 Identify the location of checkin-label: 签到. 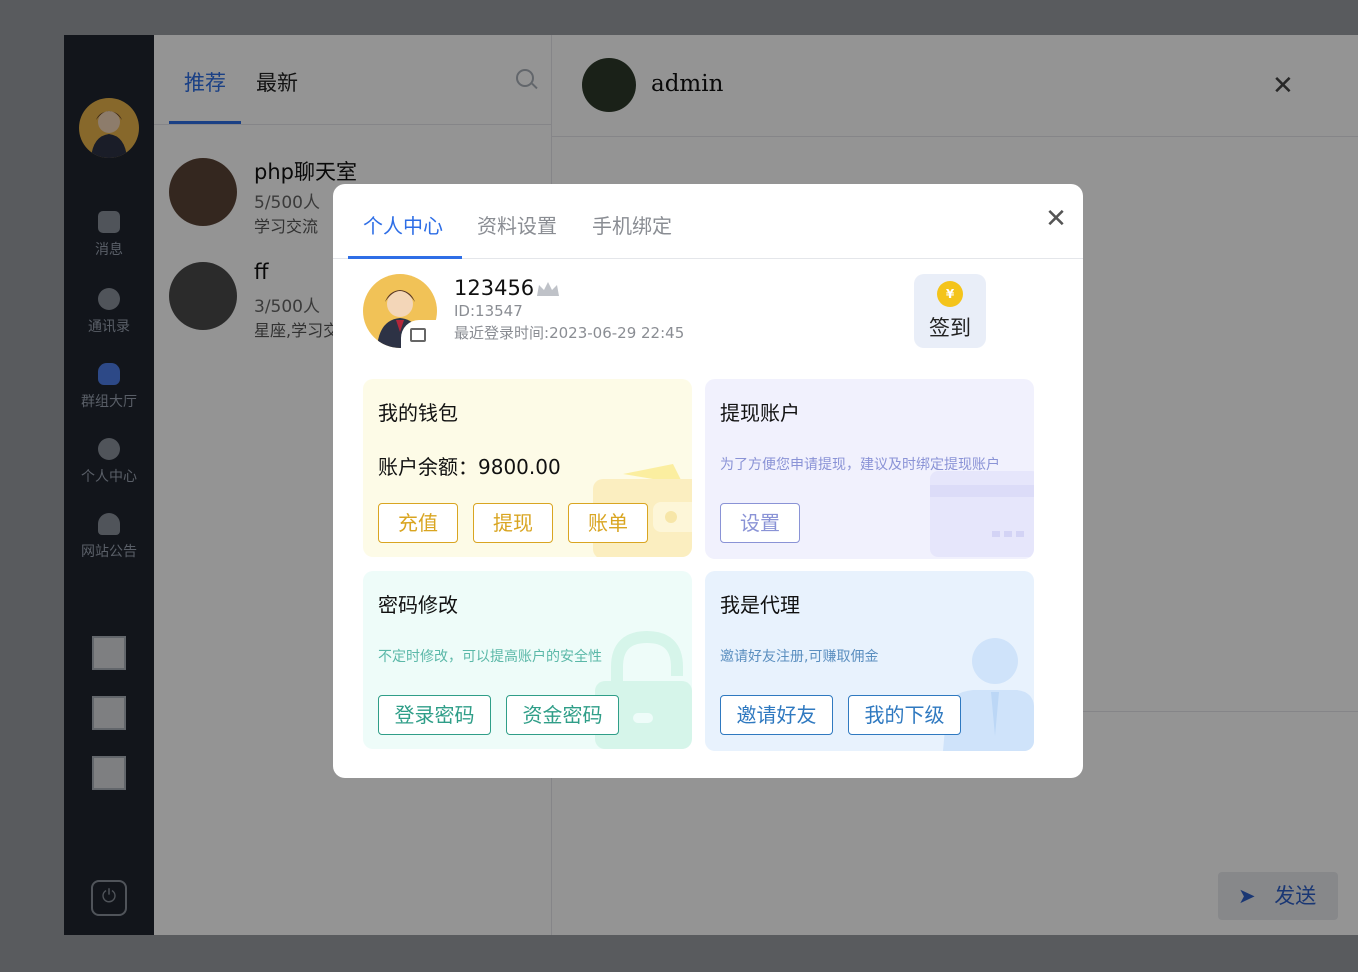
(950, 328).